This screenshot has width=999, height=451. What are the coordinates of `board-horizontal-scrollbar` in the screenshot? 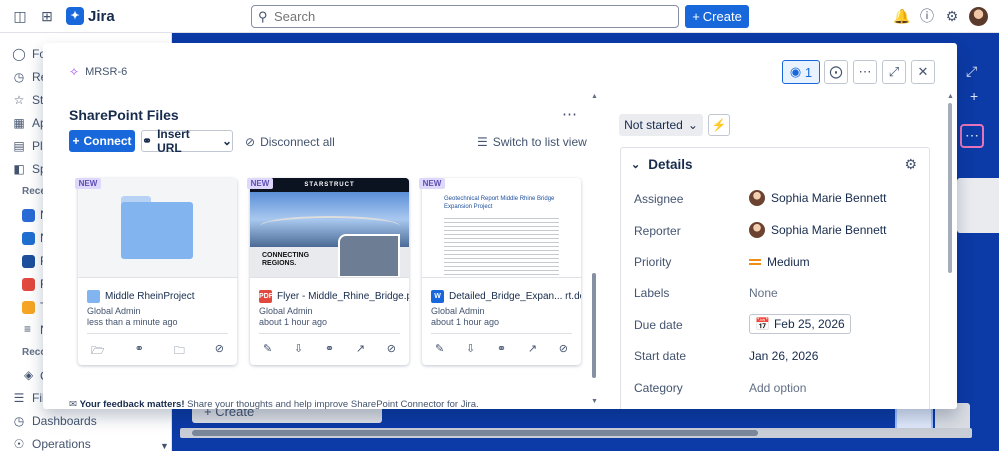 It's located at (576, 433).